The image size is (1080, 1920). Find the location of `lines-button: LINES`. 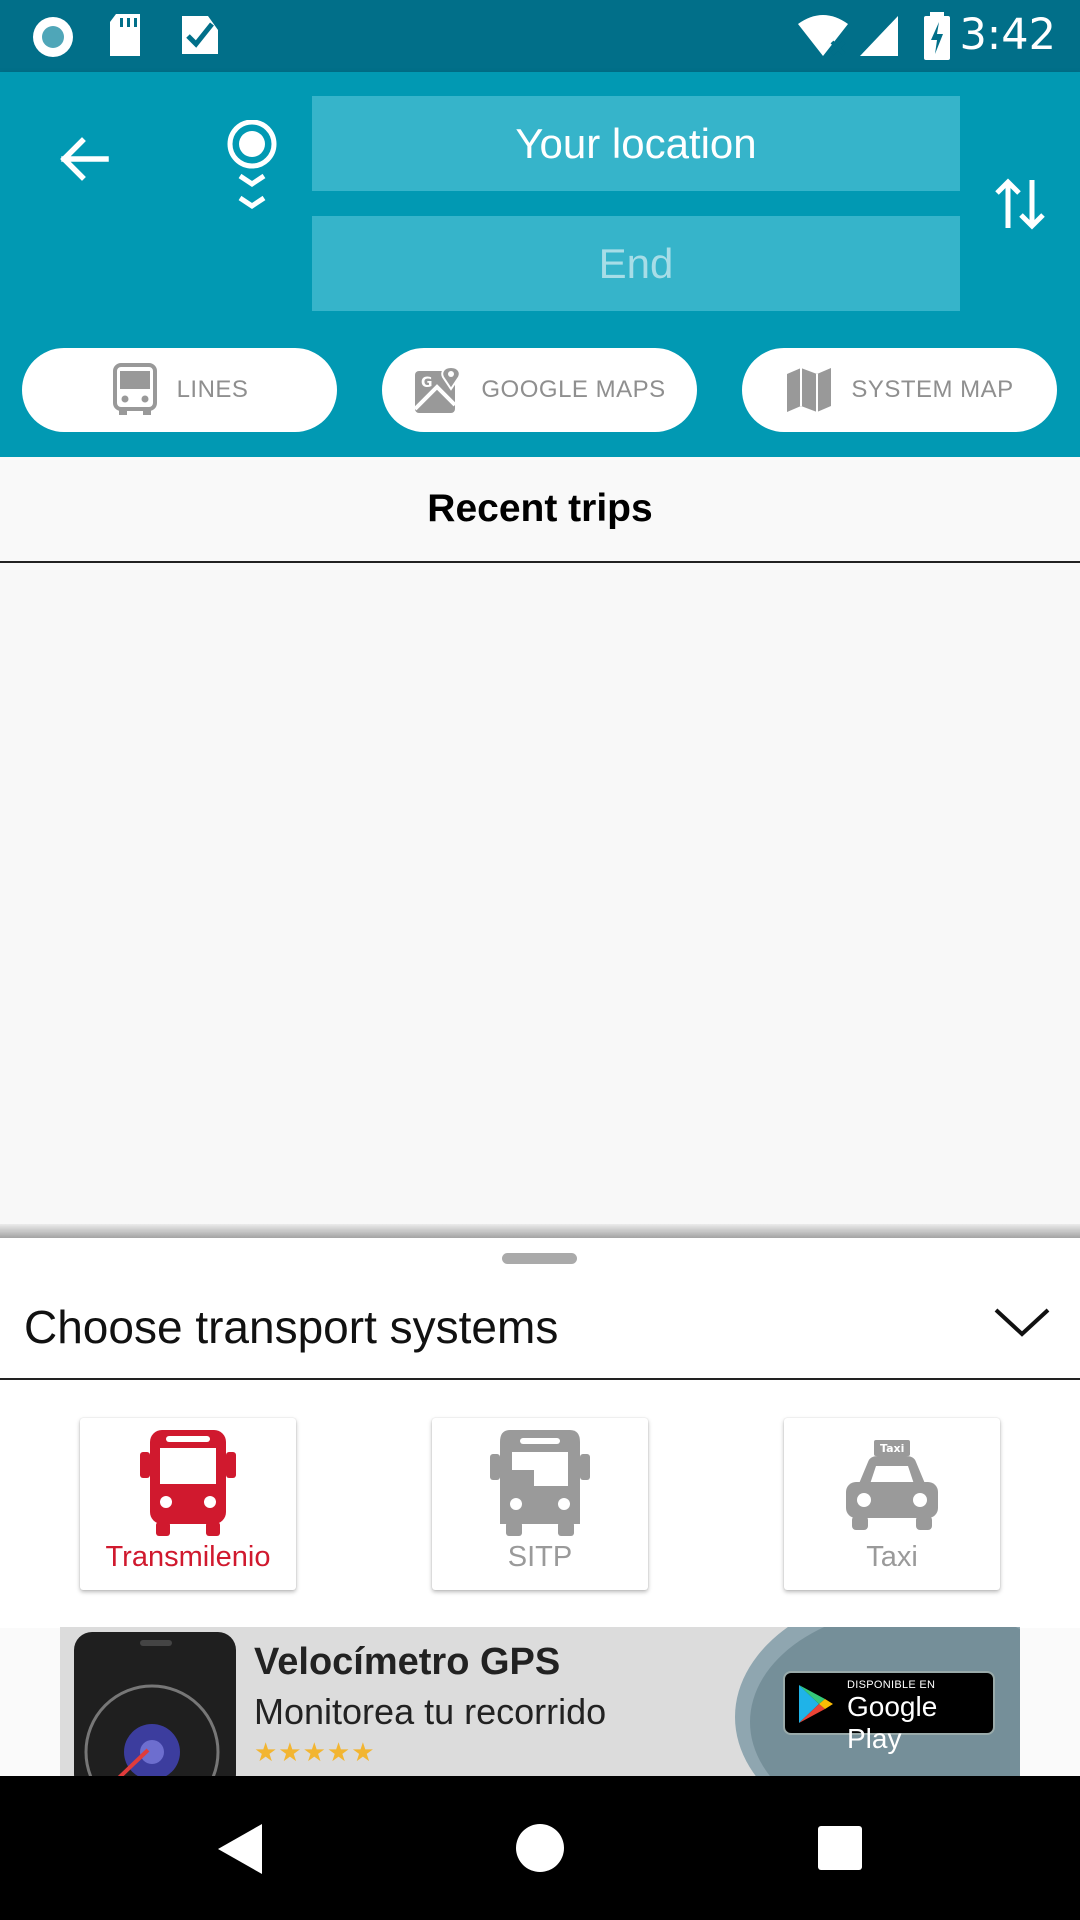

lines-button: LINES is located at coordinates (179, 390).